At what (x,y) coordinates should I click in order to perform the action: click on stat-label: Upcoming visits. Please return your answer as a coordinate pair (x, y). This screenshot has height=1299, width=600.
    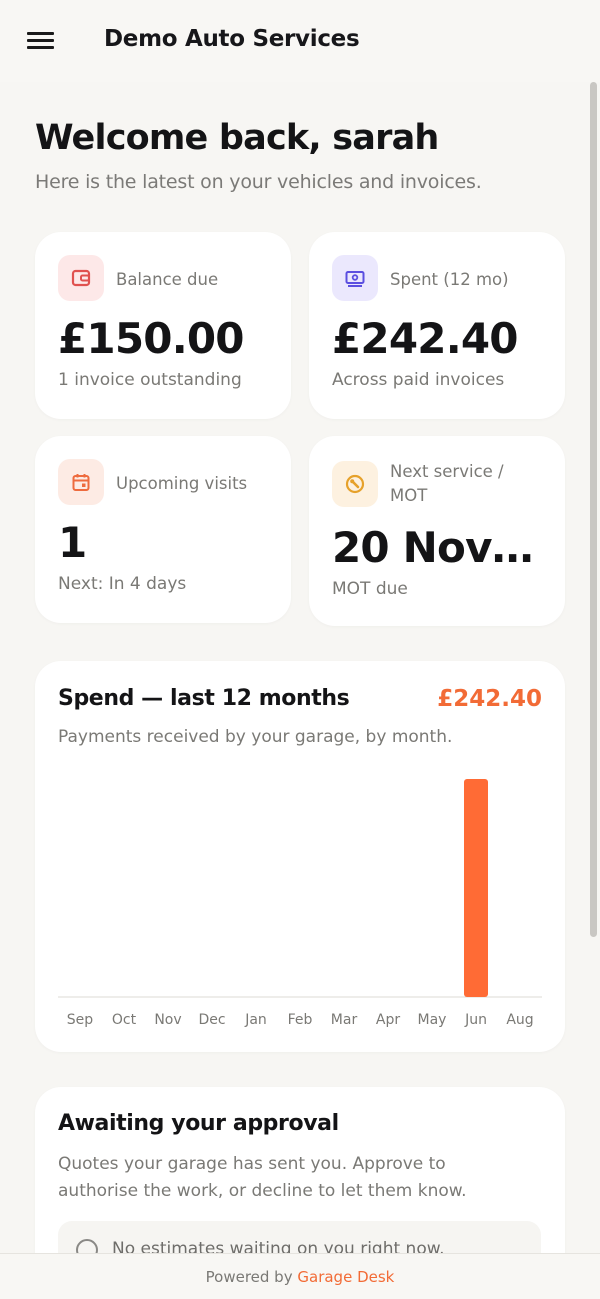
    Looking at the image, I should click on (182, 483).